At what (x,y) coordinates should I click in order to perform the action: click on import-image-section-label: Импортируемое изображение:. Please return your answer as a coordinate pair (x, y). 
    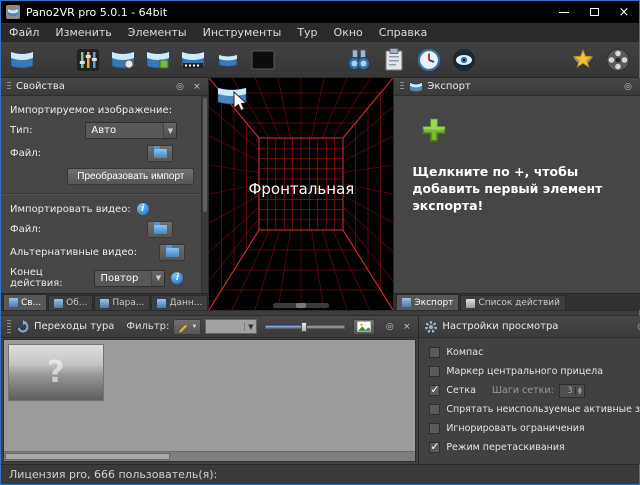
    Looking at the image, I should click on (91, 110).